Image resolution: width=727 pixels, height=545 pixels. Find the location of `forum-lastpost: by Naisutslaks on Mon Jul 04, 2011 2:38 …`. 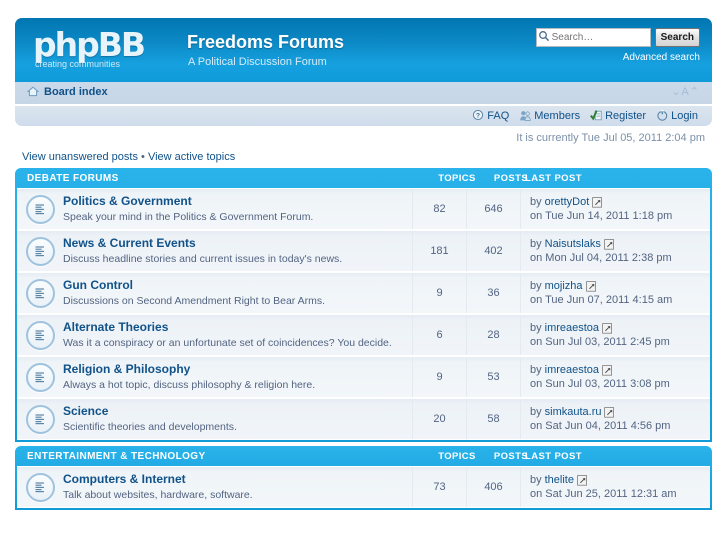

forum-lastpost: by Naisutslaks on Mon Jul 04, 2011 2:38 … is located at coordinates (615, 251).